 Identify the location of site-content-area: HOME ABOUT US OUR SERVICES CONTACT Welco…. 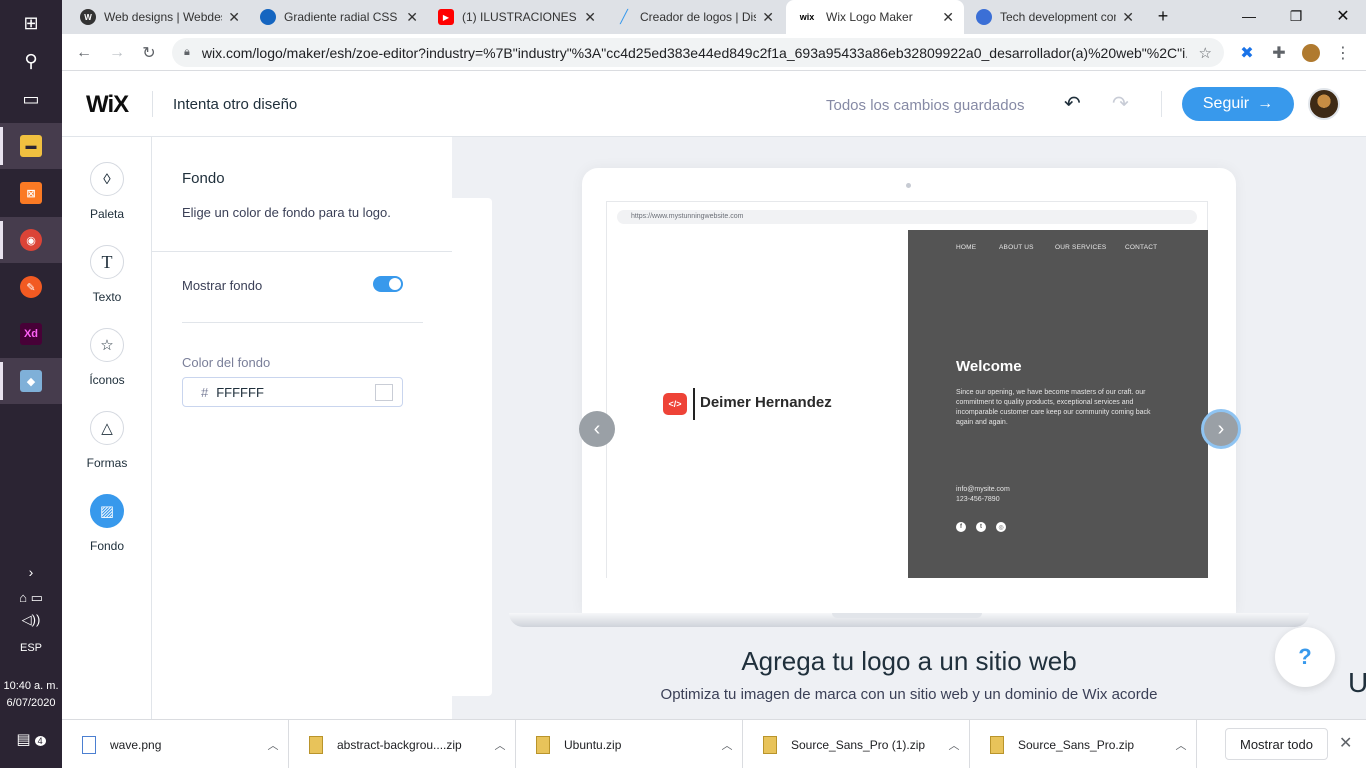
(1058, 404).